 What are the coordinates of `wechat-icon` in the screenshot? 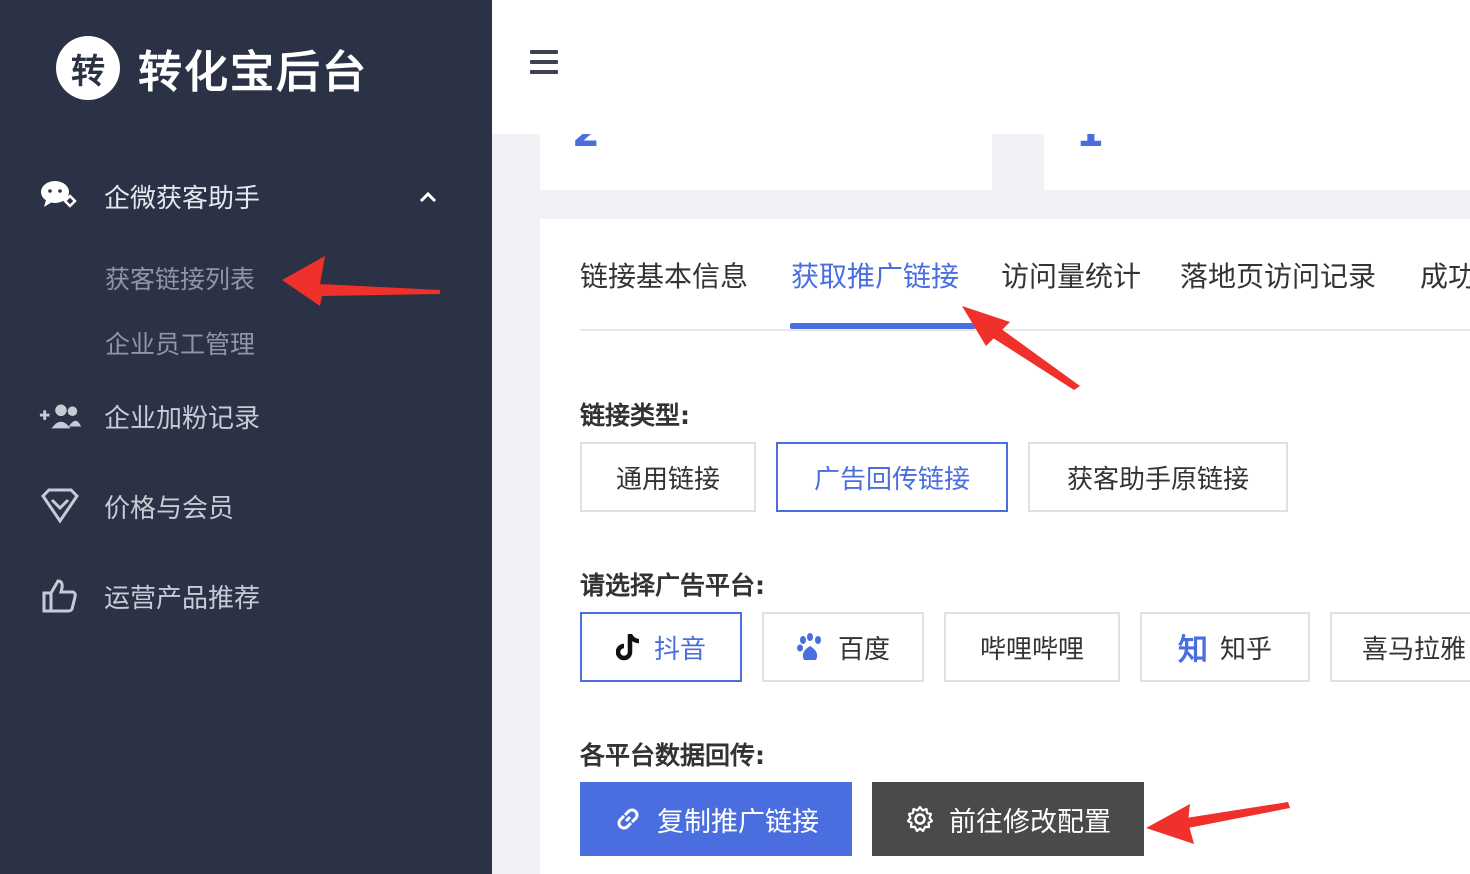 It's located at (60, 196).